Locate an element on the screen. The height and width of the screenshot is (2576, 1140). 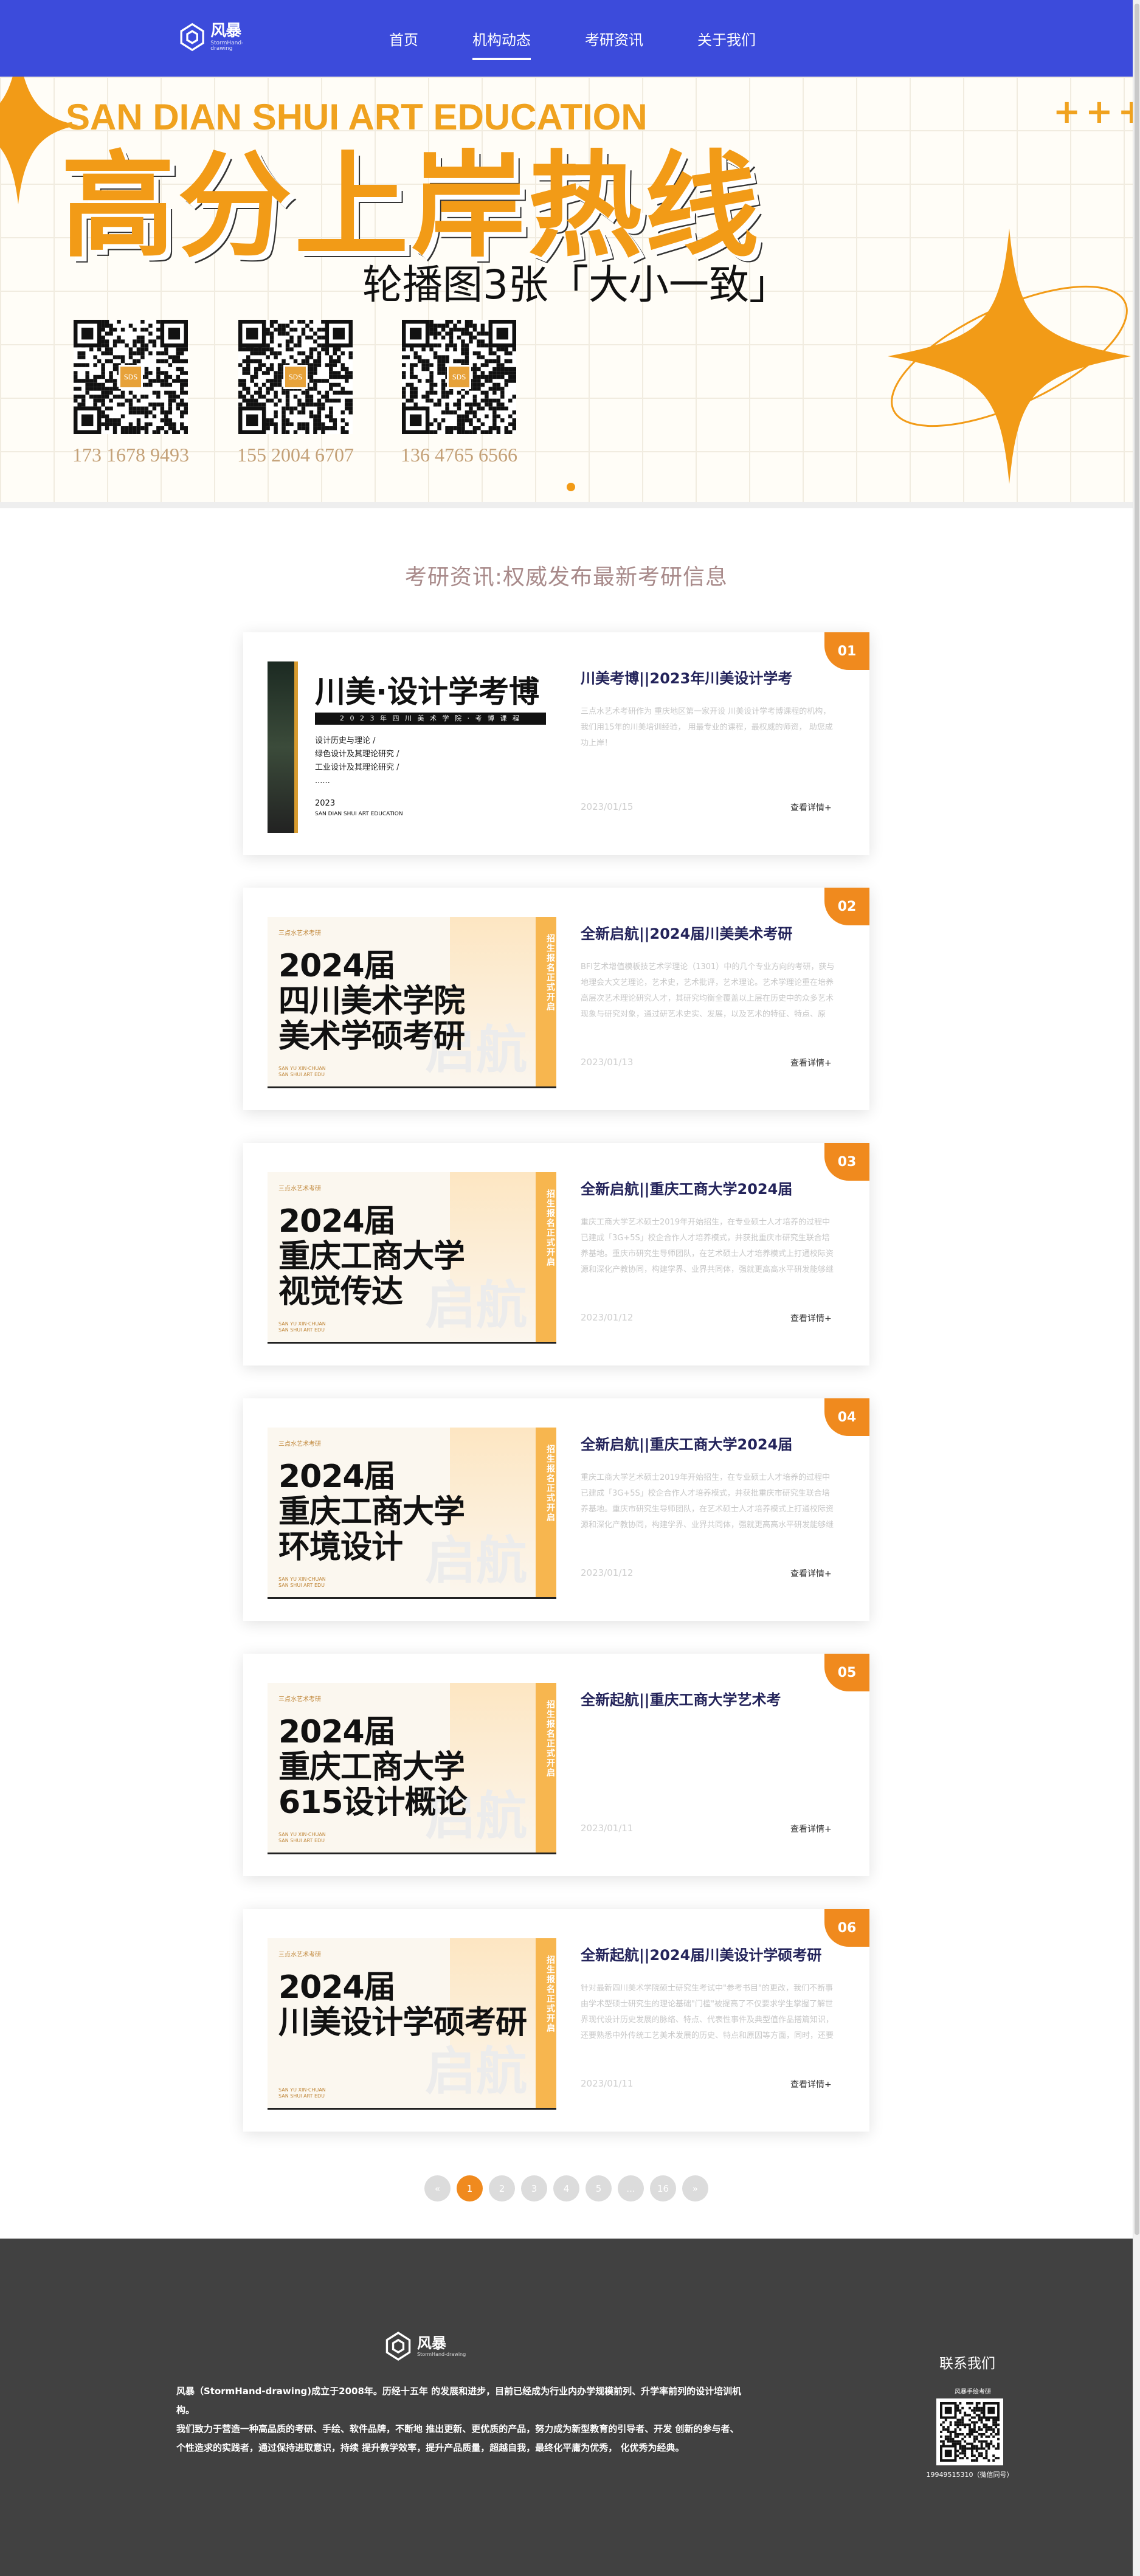
thumbnail-title: 2024届 川美设计学硕考研 is located at coordinates (402, 2005).